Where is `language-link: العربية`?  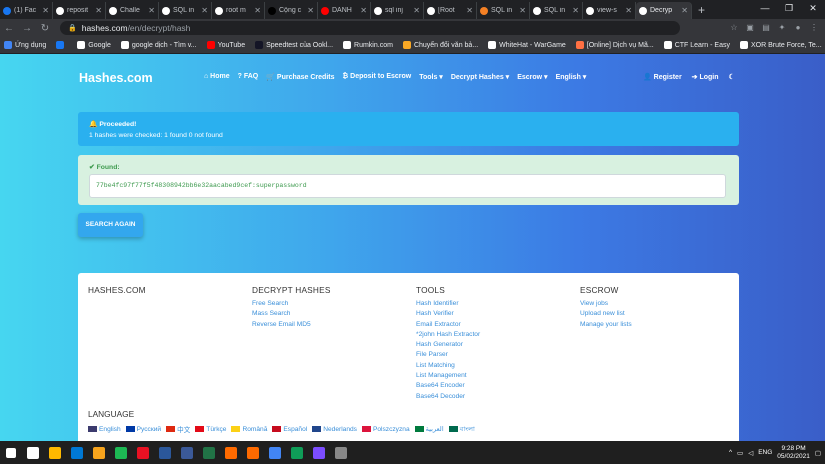
language-link: العربية is located at coordinates (429, 429).